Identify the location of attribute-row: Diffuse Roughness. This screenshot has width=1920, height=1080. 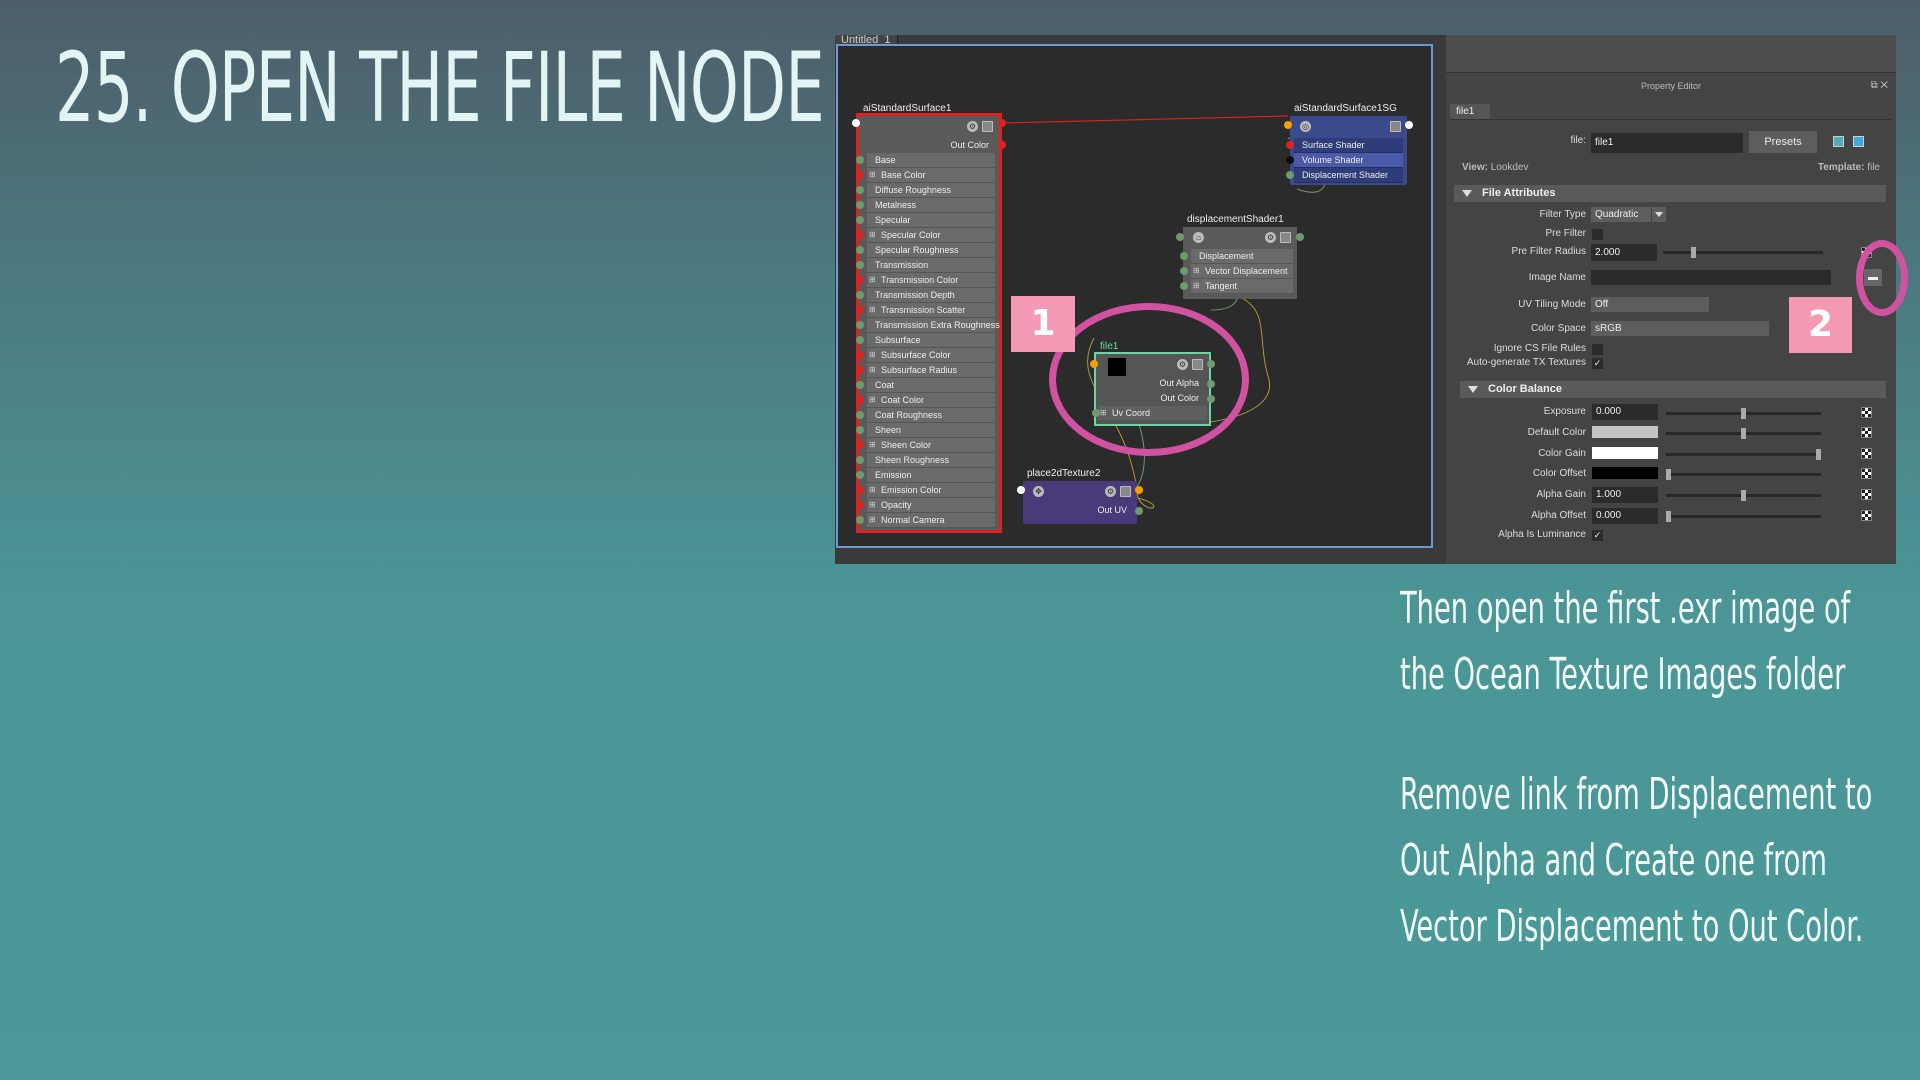
(925, 190).